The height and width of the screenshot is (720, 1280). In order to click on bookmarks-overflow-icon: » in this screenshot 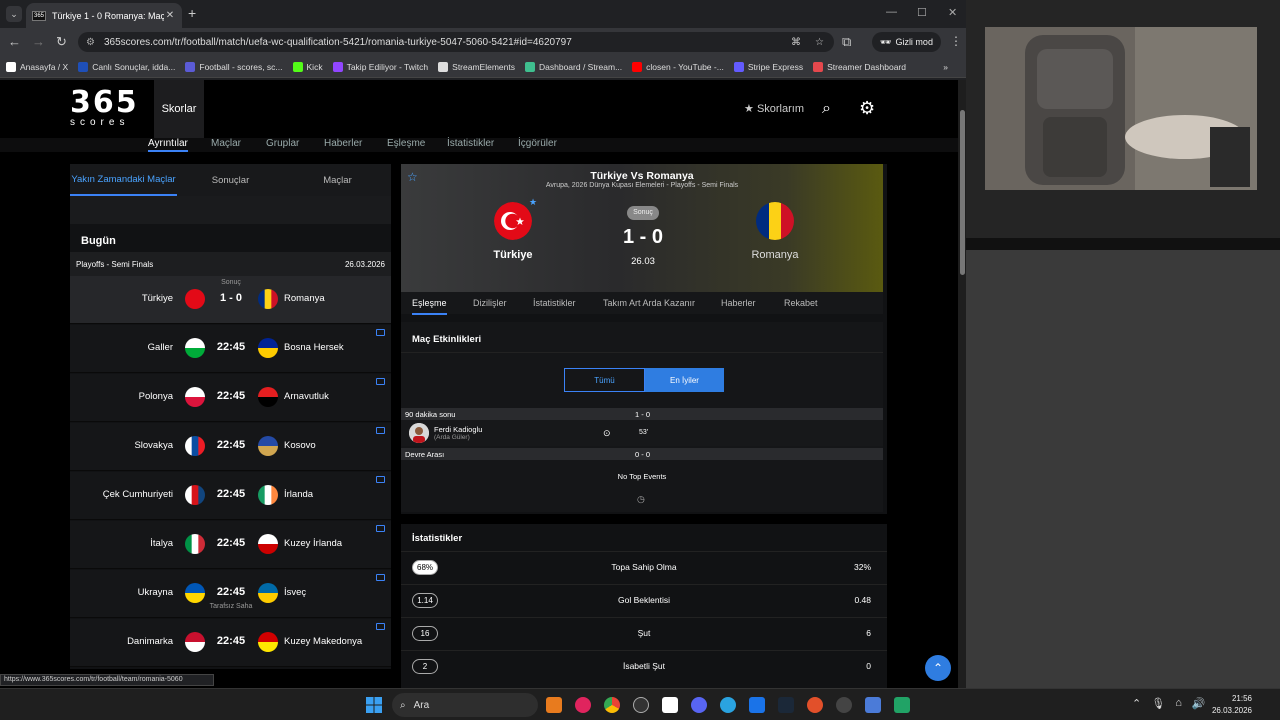, I will do `click(954, 67)`.